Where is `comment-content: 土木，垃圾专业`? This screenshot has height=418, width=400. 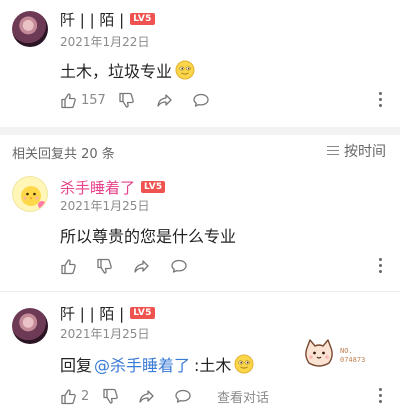
comment-content: 土木，垃圾专业 is located at coordinates (127, 70).